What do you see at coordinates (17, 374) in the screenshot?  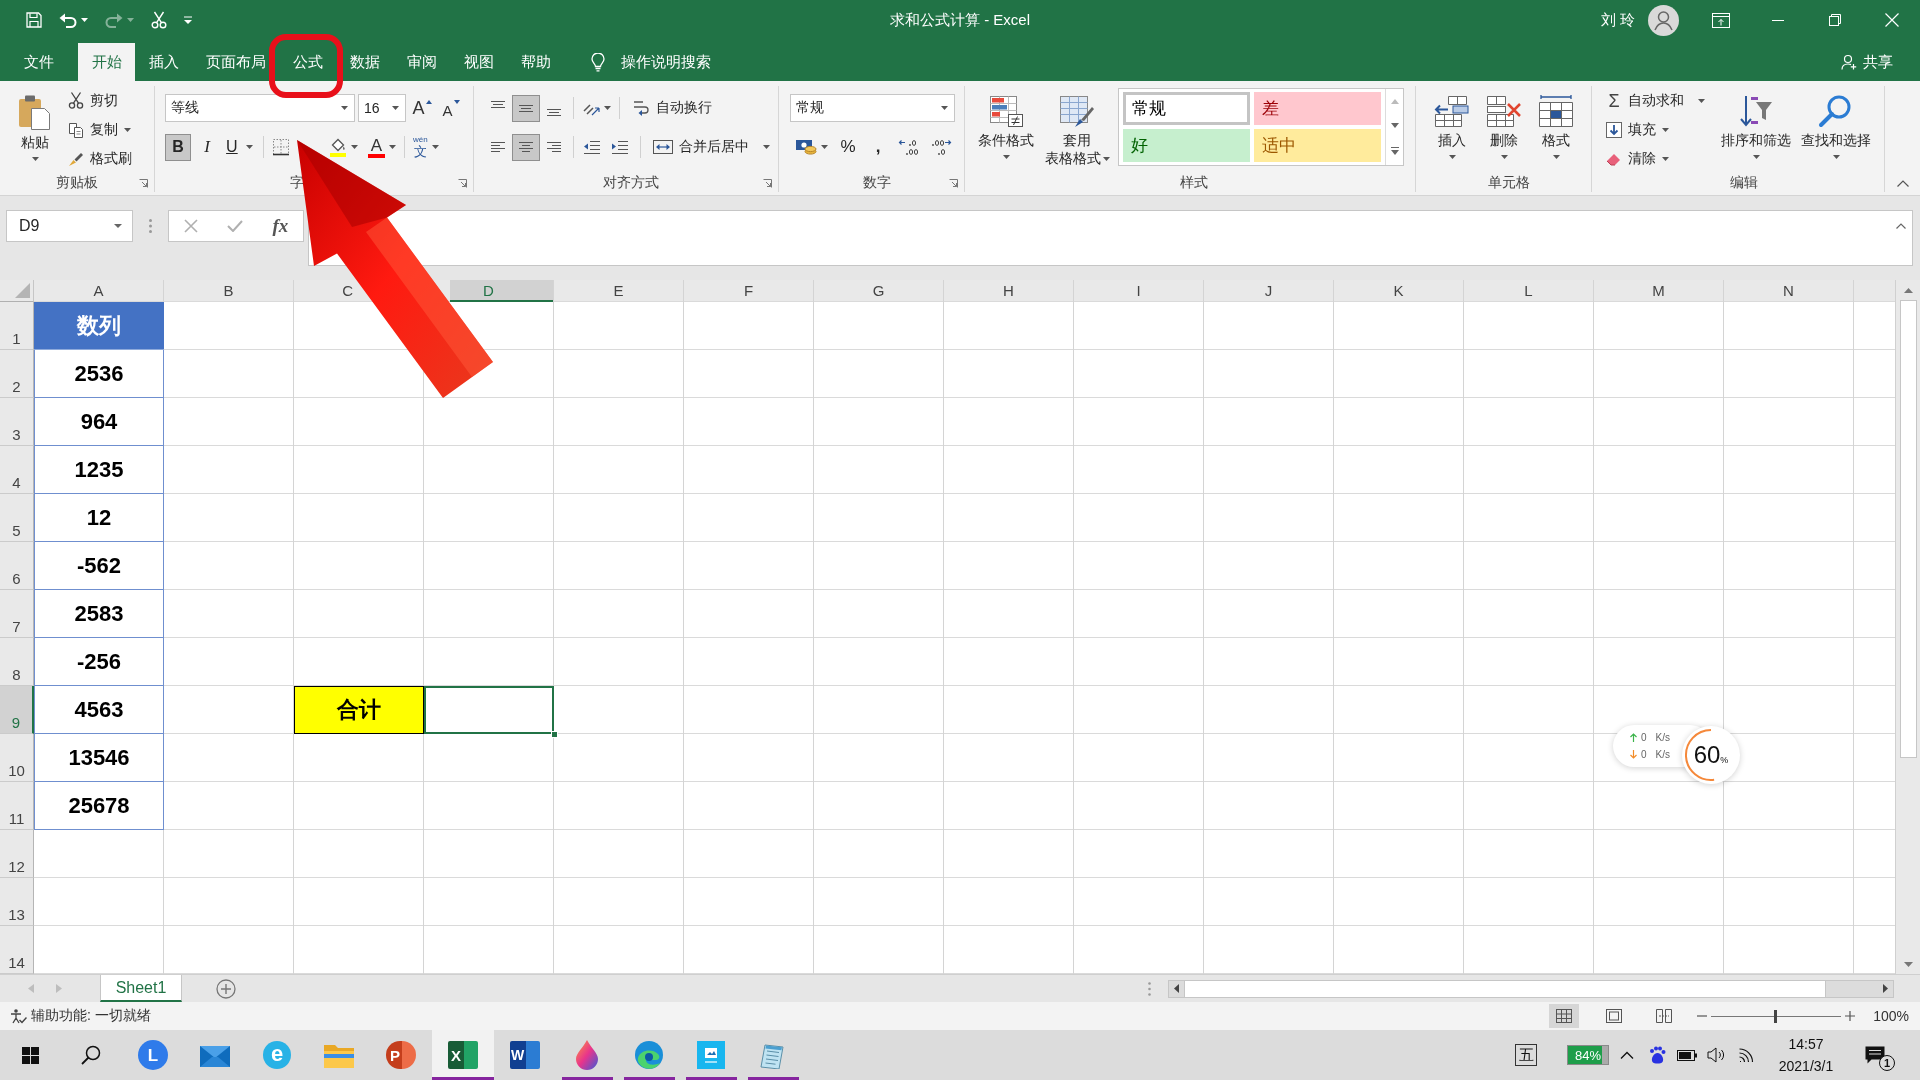 I see `row-header: 2` at bounding box center [17, 374].